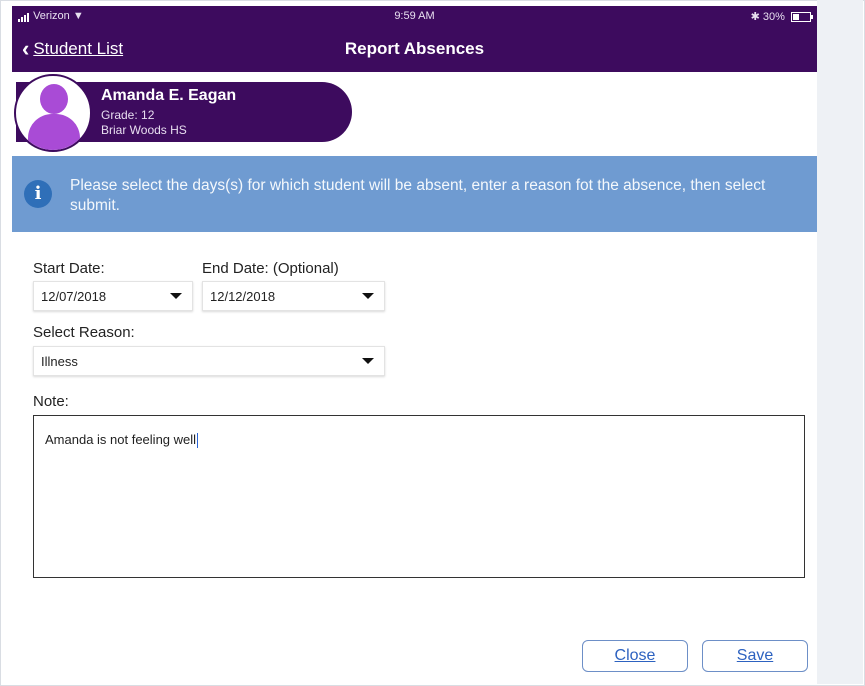 The width and height of the screenshot is (865, 686). Describe the element at coordinates (198, 441) in the screenshot. I see `text-cursor` at that location.